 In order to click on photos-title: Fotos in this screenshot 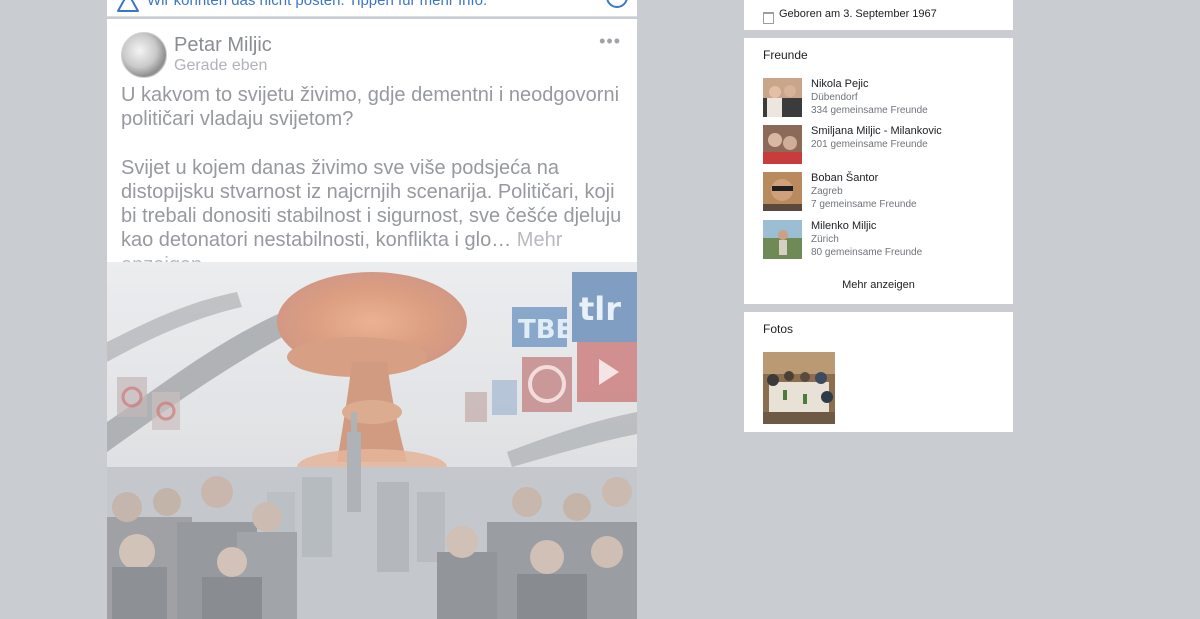, I will do `click(778, 329)`.